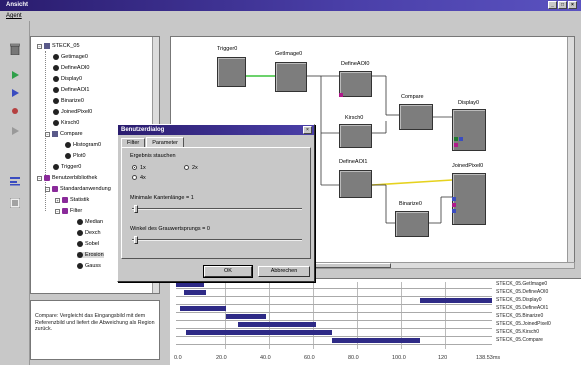 The width and height of the screenshot is (581, 365). What do you see at coordinates (67, 167) in the screenshot?
I see `tree-item-operator: Trigger0` at bounding box center [67, 167].